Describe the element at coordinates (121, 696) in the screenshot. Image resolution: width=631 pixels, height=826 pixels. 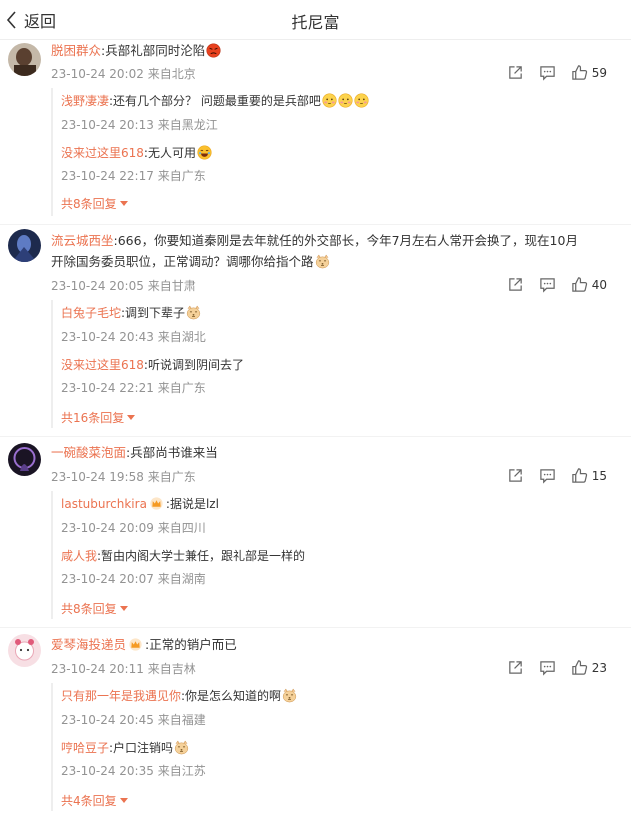
I see `reply-username: 只有那一年是我遇见你` at that location.